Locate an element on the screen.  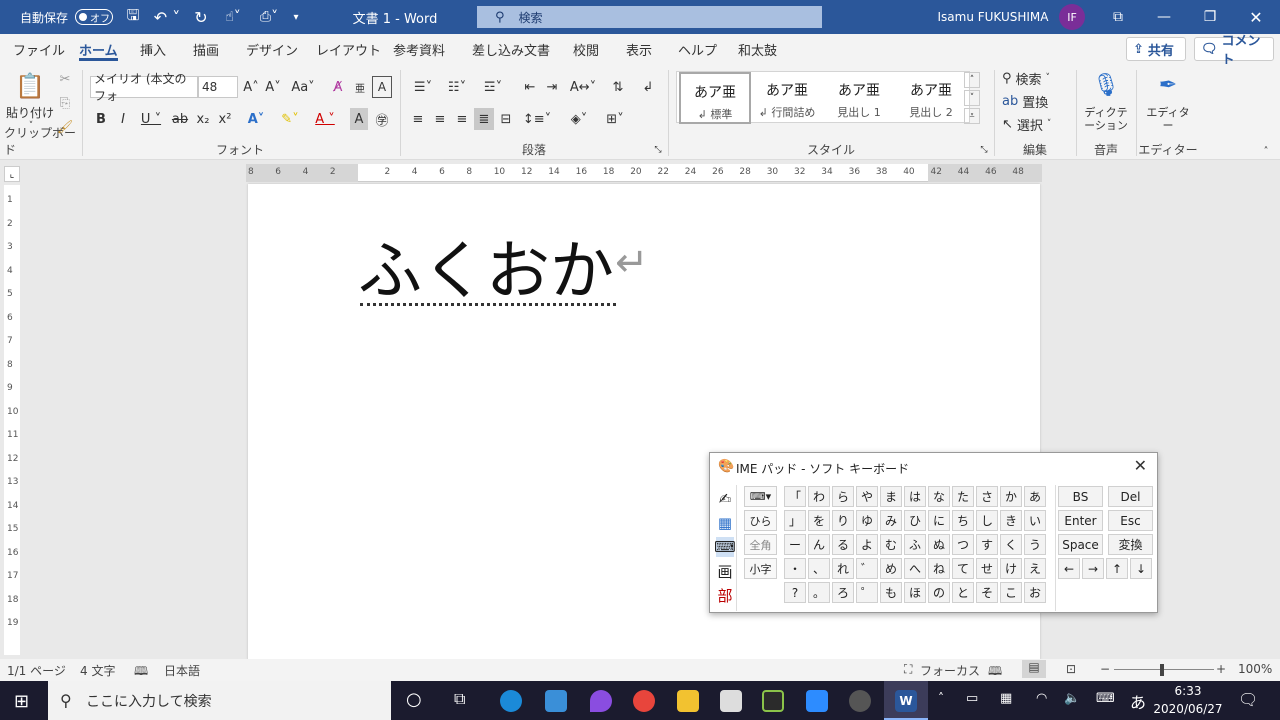
app-icon is located at coordinates (860, 701).